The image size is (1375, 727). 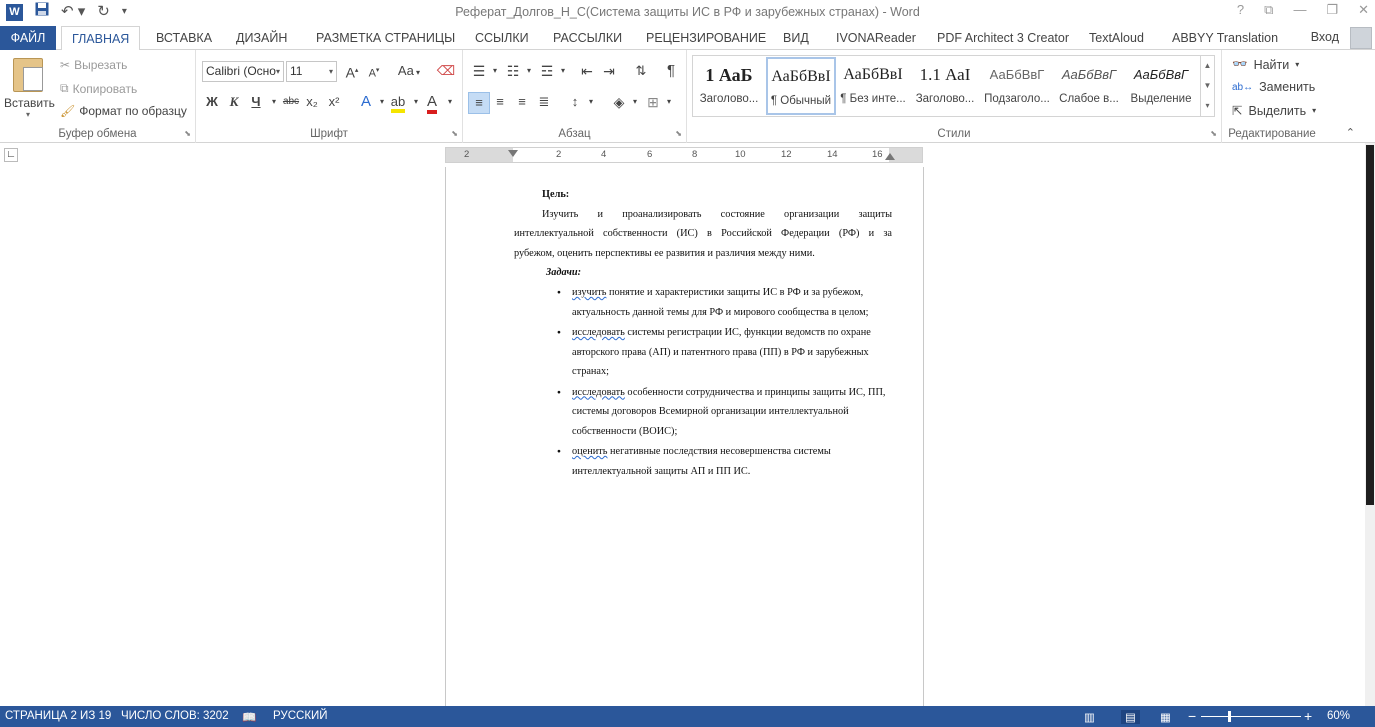 I want to click on align-center-button: ≡, so click(x=500, y=102).